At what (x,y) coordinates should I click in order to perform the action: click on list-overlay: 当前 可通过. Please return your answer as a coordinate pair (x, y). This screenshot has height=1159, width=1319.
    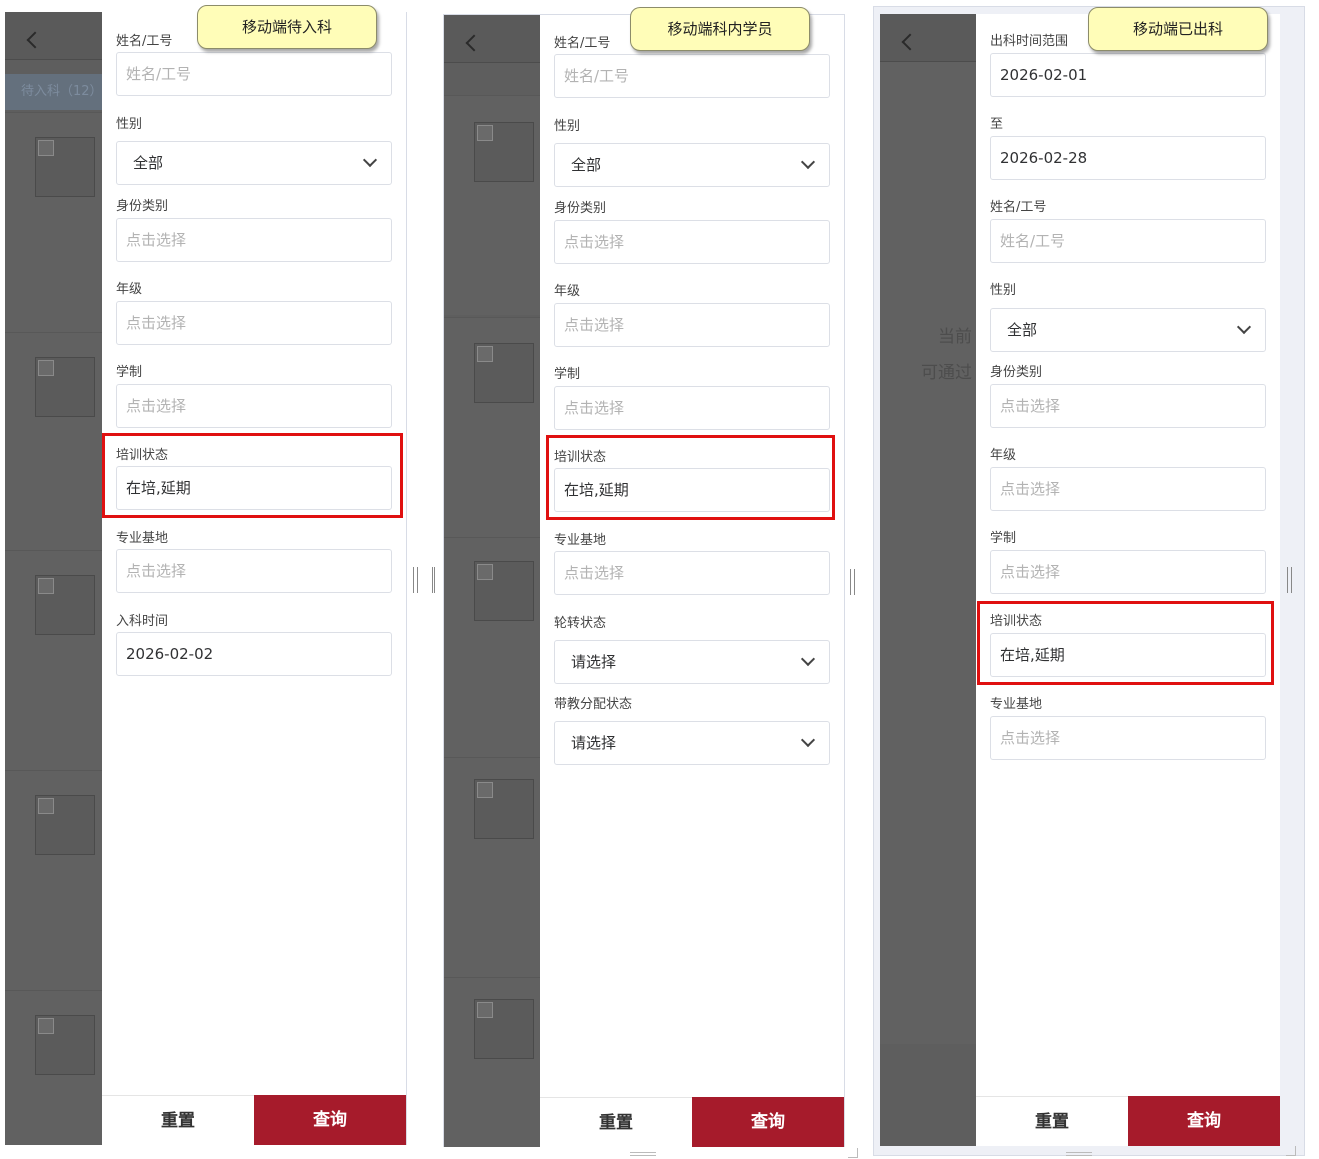
    Looking at the image, I should click on (928, 580).